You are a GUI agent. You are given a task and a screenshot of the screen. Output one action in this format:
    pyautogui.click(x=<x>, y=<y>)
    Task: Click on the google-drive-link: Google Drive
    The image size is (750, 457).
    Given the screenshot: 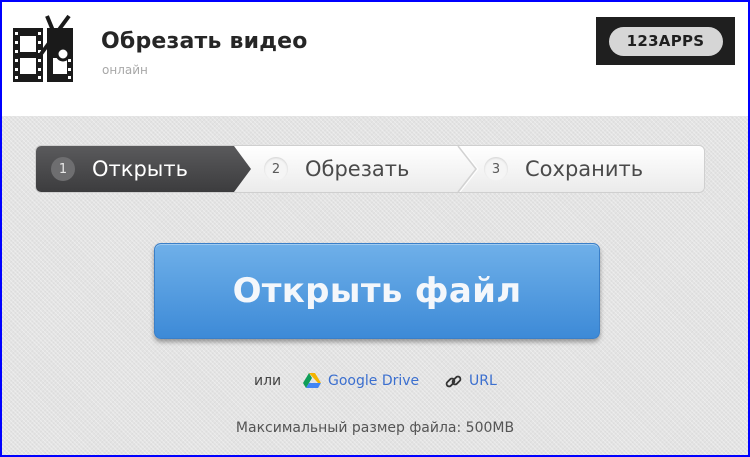 What is the action you would take?
    pyautogui.click(x=361, y=381)
    